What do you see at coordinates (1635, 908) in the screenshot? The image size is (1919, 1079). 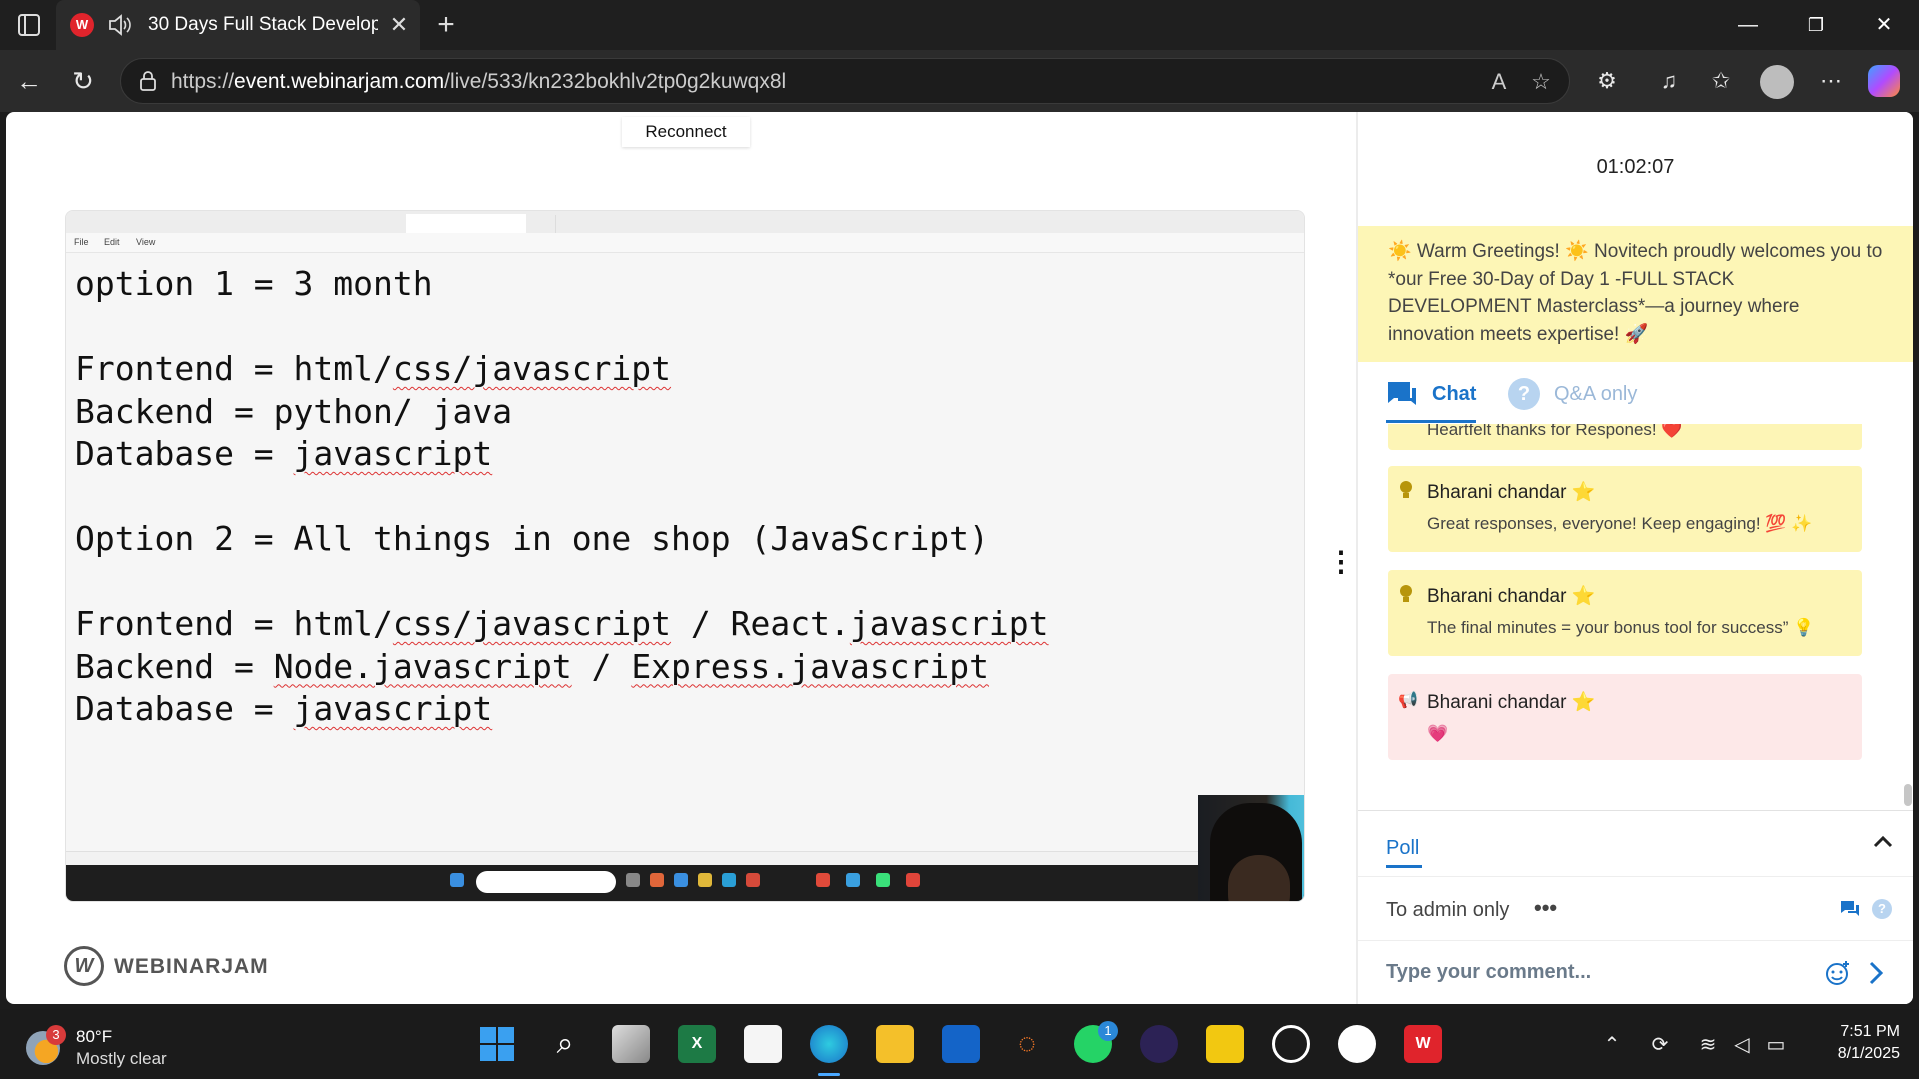 I see `recipient-selector: To admin only ••• ?` at bounding box center [1635, 908].